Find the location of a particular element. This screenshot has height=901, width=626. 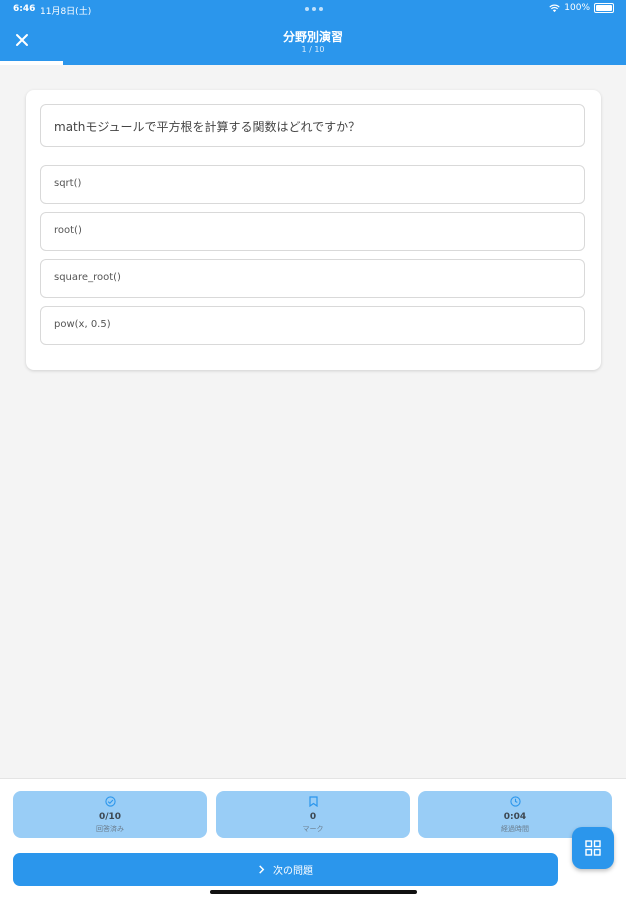

app-header: 6:46 11月8日(土) 100% 分野別演習 1 / 10 is located at coordinates (313, 31).